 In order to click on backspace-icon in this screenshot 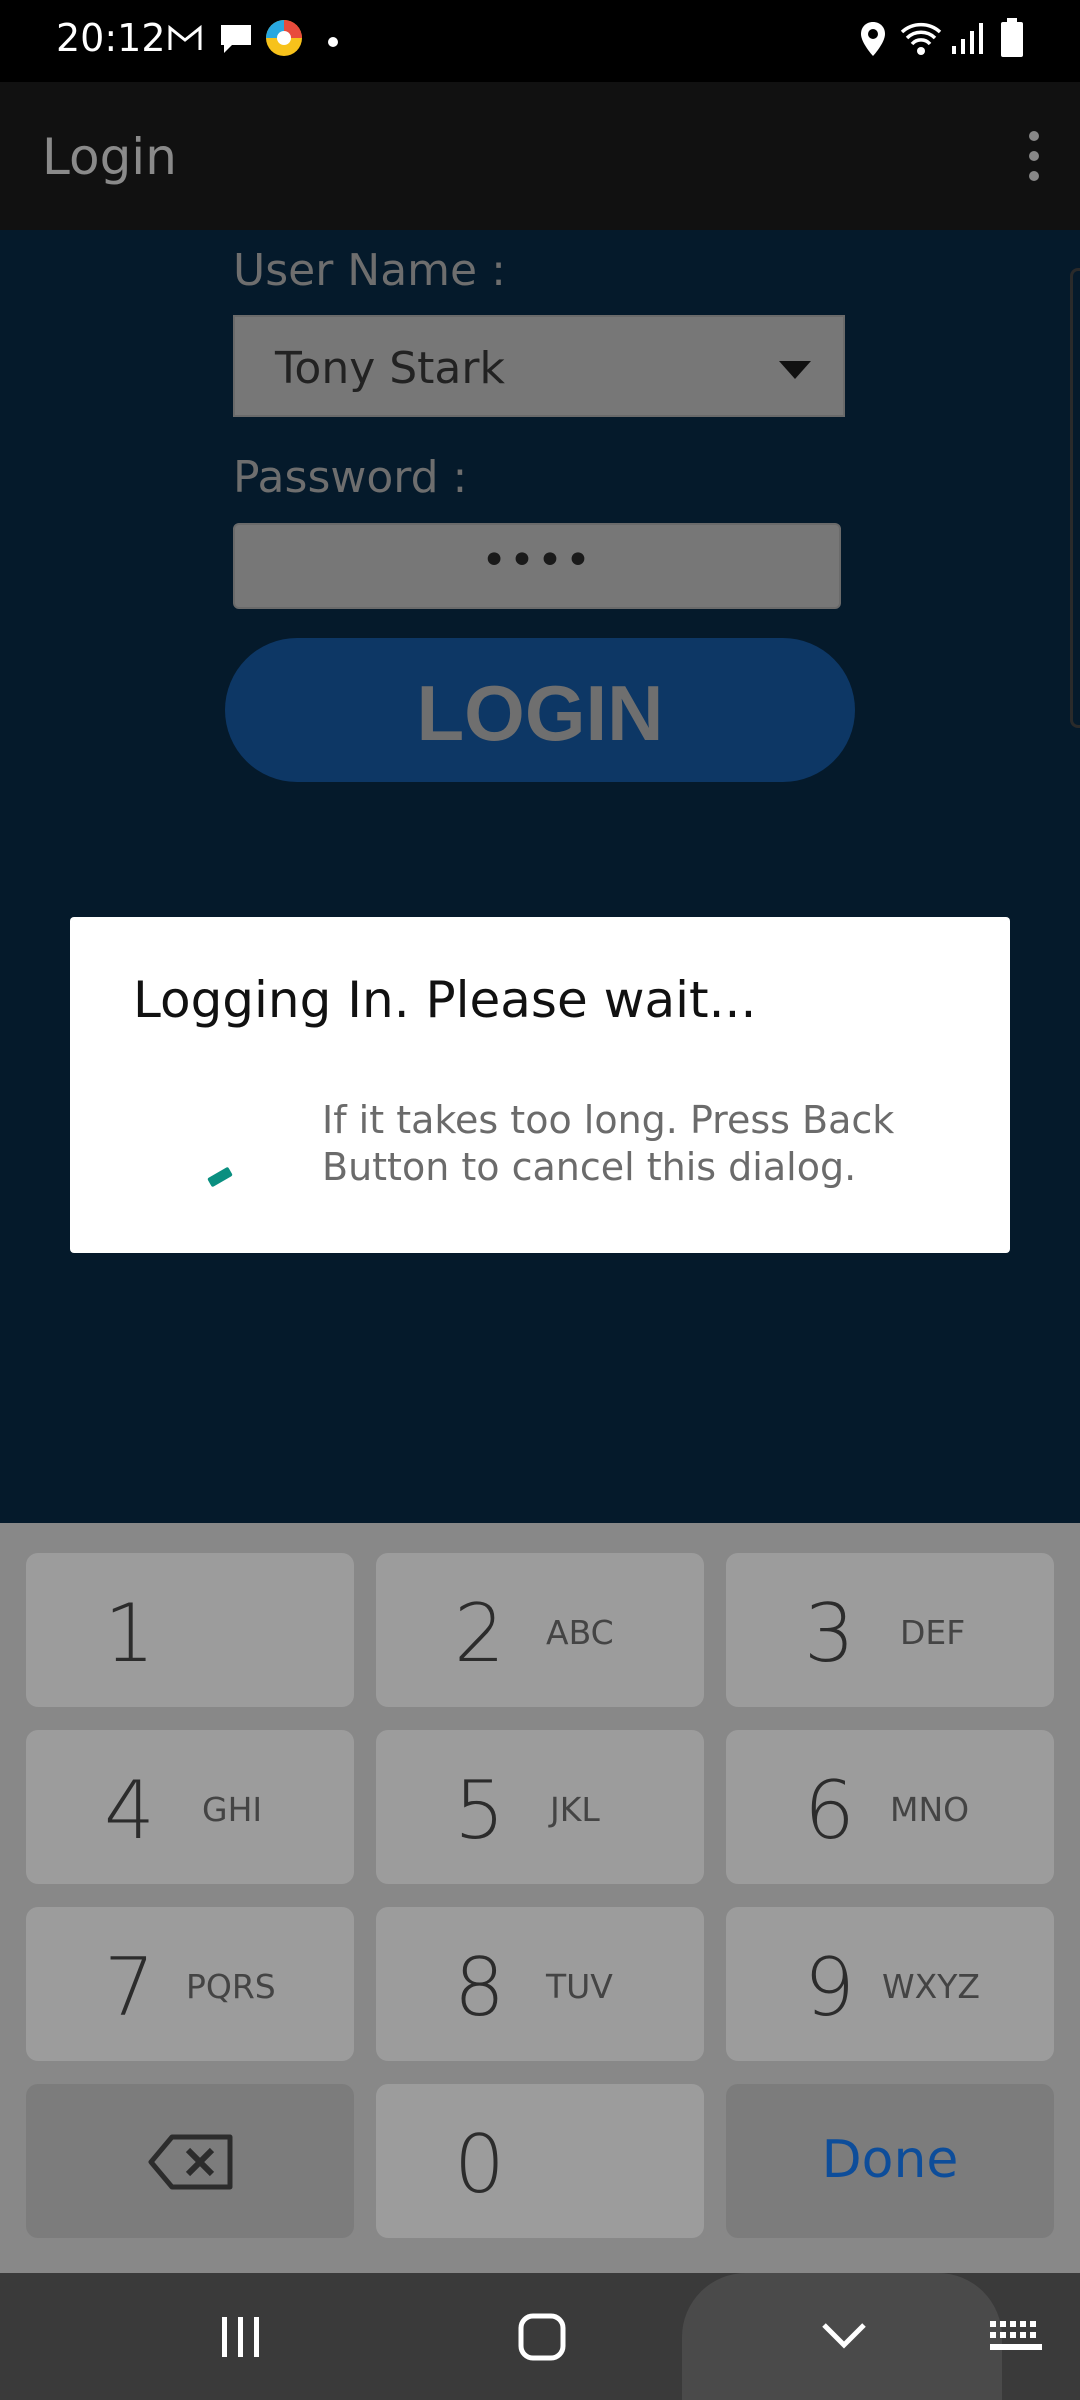, I will do `click(191, 2164)`.